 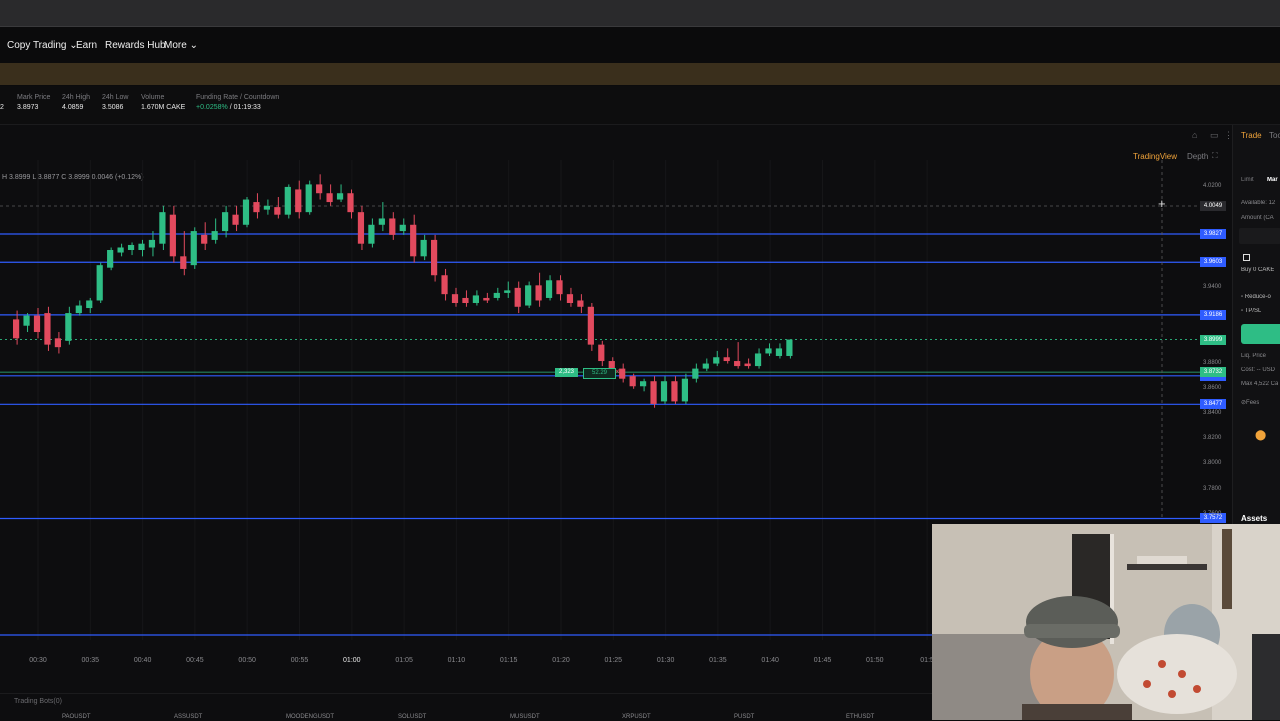 What do you see at coordinates (1251, 311) in the screenshot?
I see `tpsl-checkbox: ▫ TP/SL` at bounding box center [1251, 311].